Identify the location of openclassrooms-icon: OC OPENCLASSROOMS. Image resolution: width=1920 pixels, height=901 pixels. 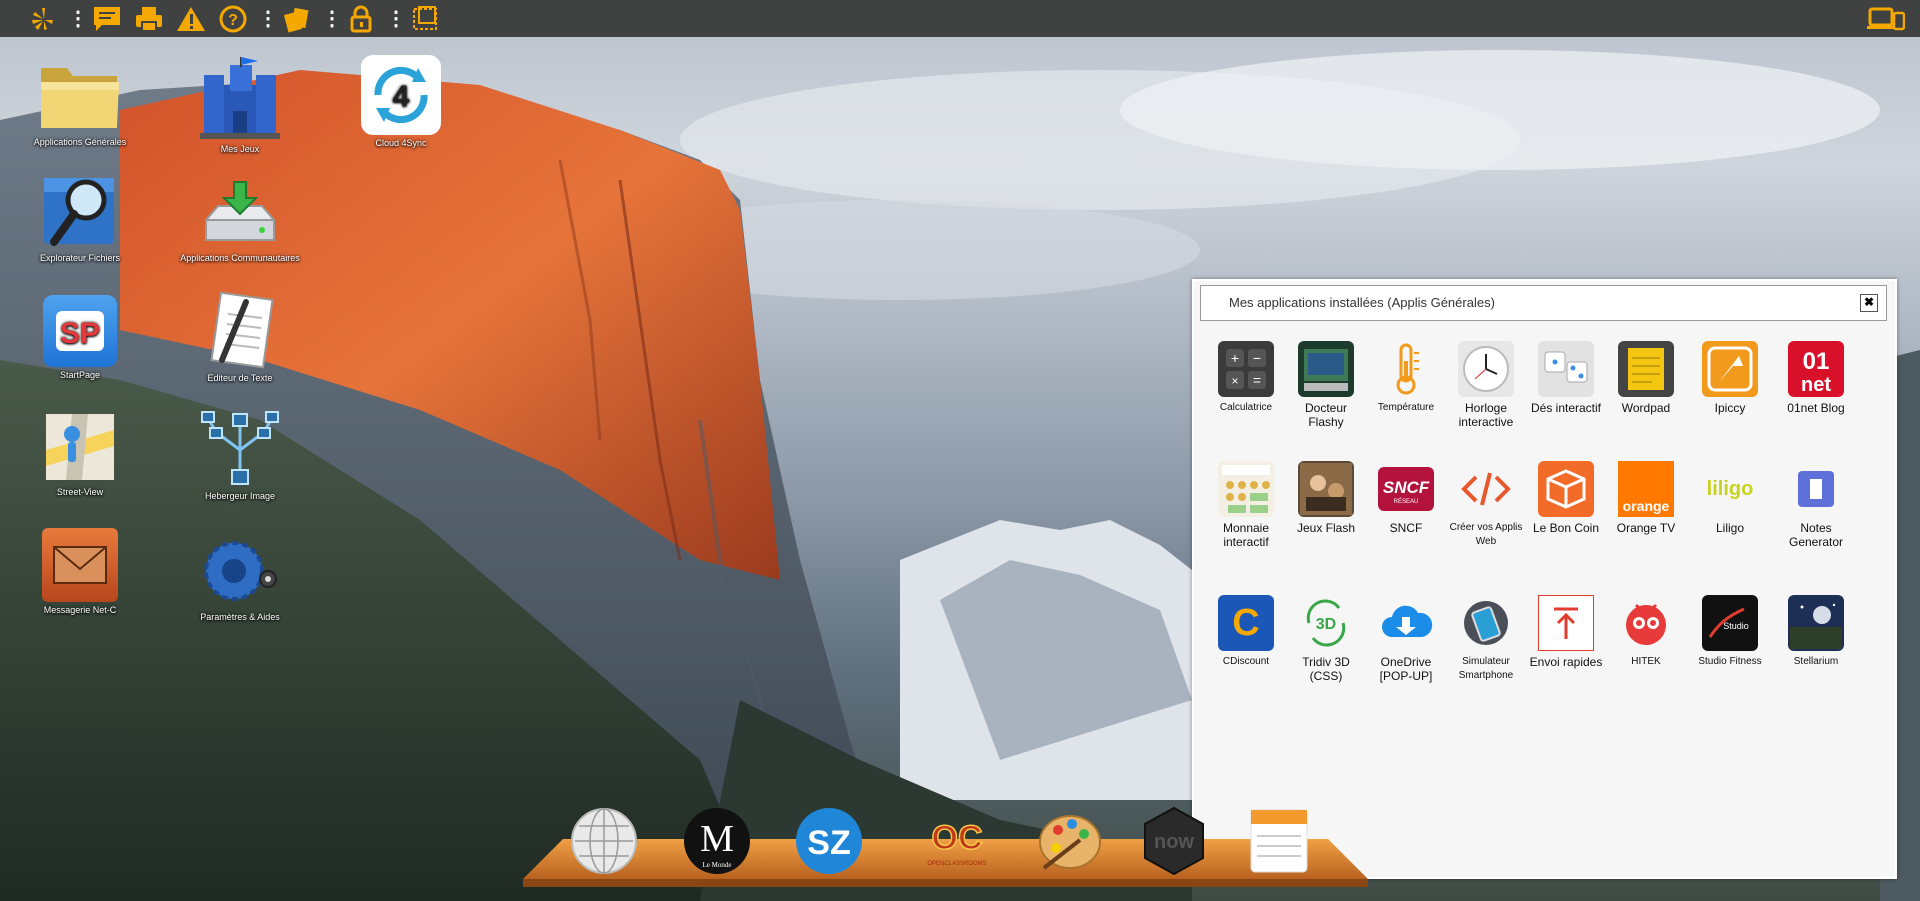
(957, 841).